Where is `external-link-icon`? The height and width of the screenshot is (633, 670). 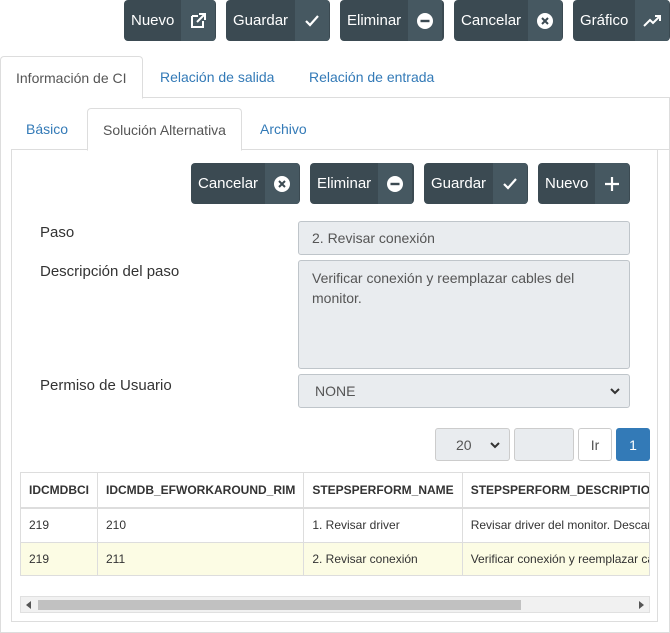
external-link-icon is located at coordinates (198, 20).